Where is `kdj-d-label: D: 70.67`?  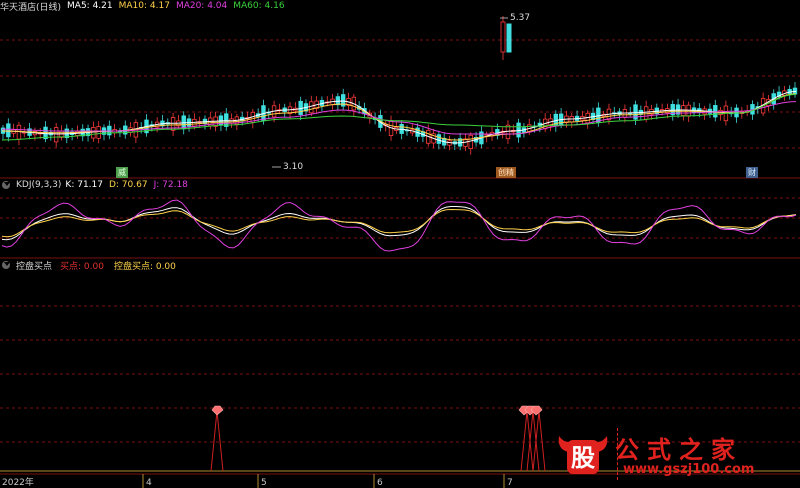 kdj-d-label: D: 70.67 is located at coordinates (128, 185).